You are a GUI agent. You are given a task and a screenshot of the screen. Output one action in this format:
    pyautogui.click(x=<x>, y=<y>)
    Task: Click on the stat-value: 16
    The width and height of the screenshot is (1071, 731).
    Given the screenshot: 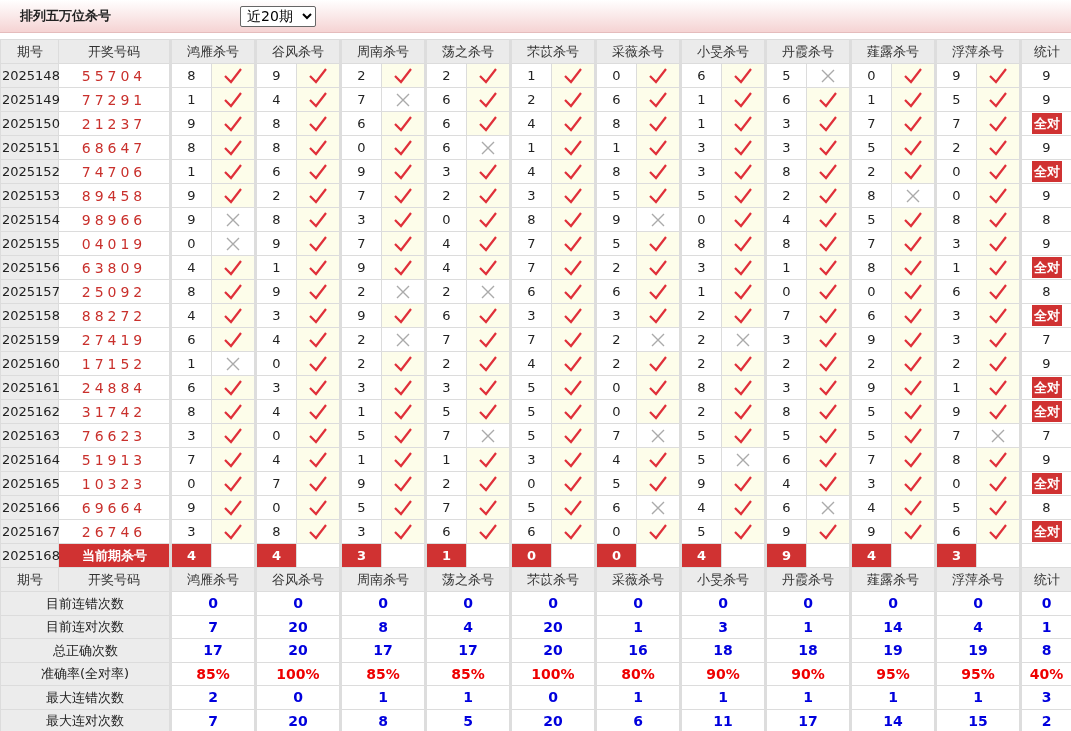 What is the action you would take?
    pyautogui.click(x=638, y=650)
    